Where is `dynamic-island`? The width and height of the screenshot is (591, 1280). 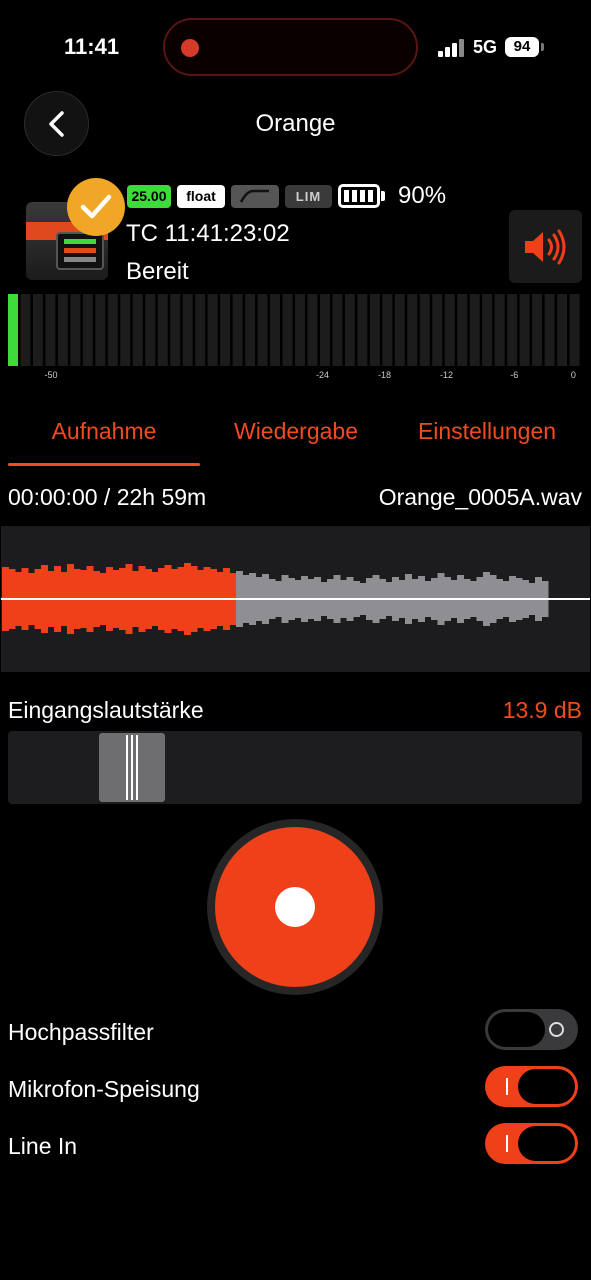 dynamic-island is located at coordinates (290, 47).